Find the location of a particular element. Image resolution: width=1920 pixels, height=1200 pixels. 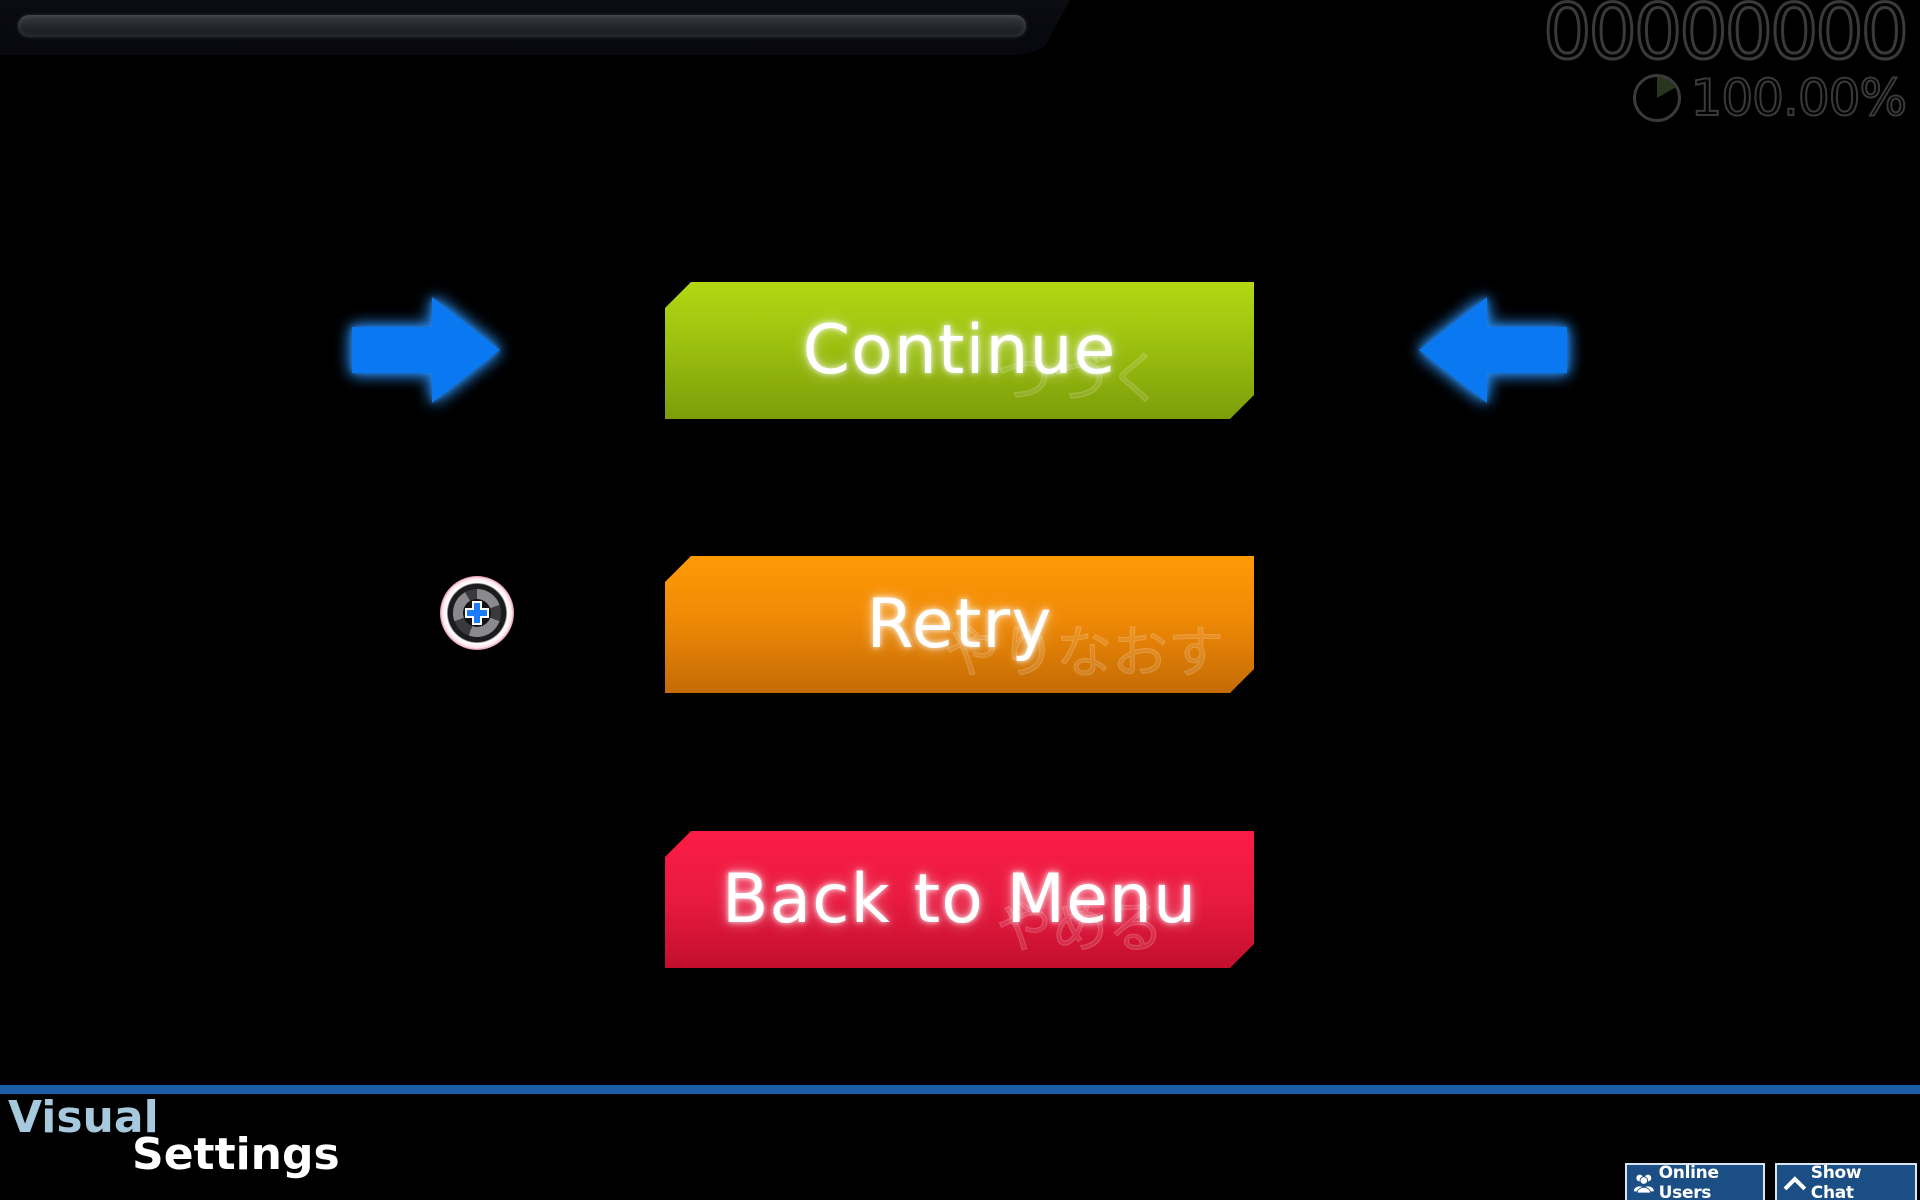

health-bar is located at coordinates (522, 26).